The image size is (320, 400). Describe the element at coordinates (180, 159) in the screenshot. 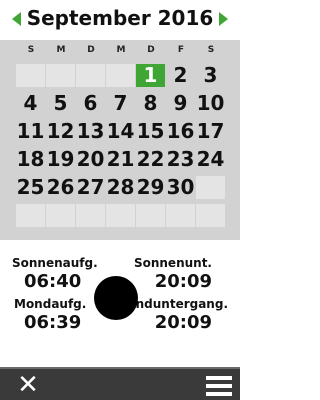

I see `day-cell: 23` at that location.